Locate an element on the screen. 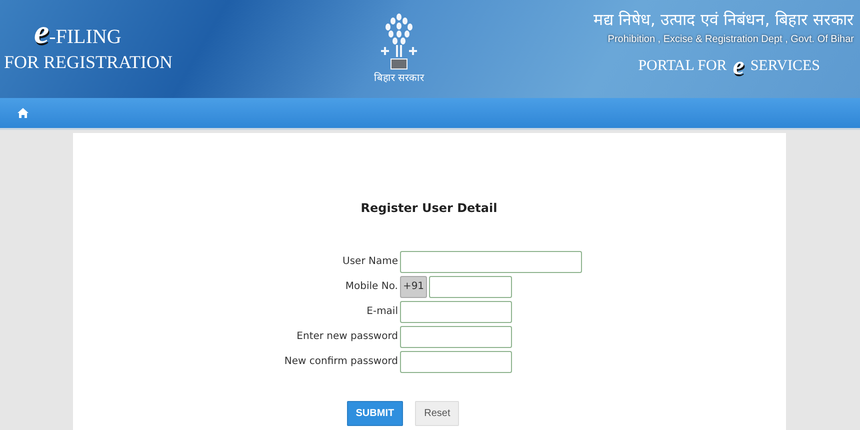 The height and width of the screenshot is (430, 860). logo-title: -FILING is located at coordinates (85, 37).